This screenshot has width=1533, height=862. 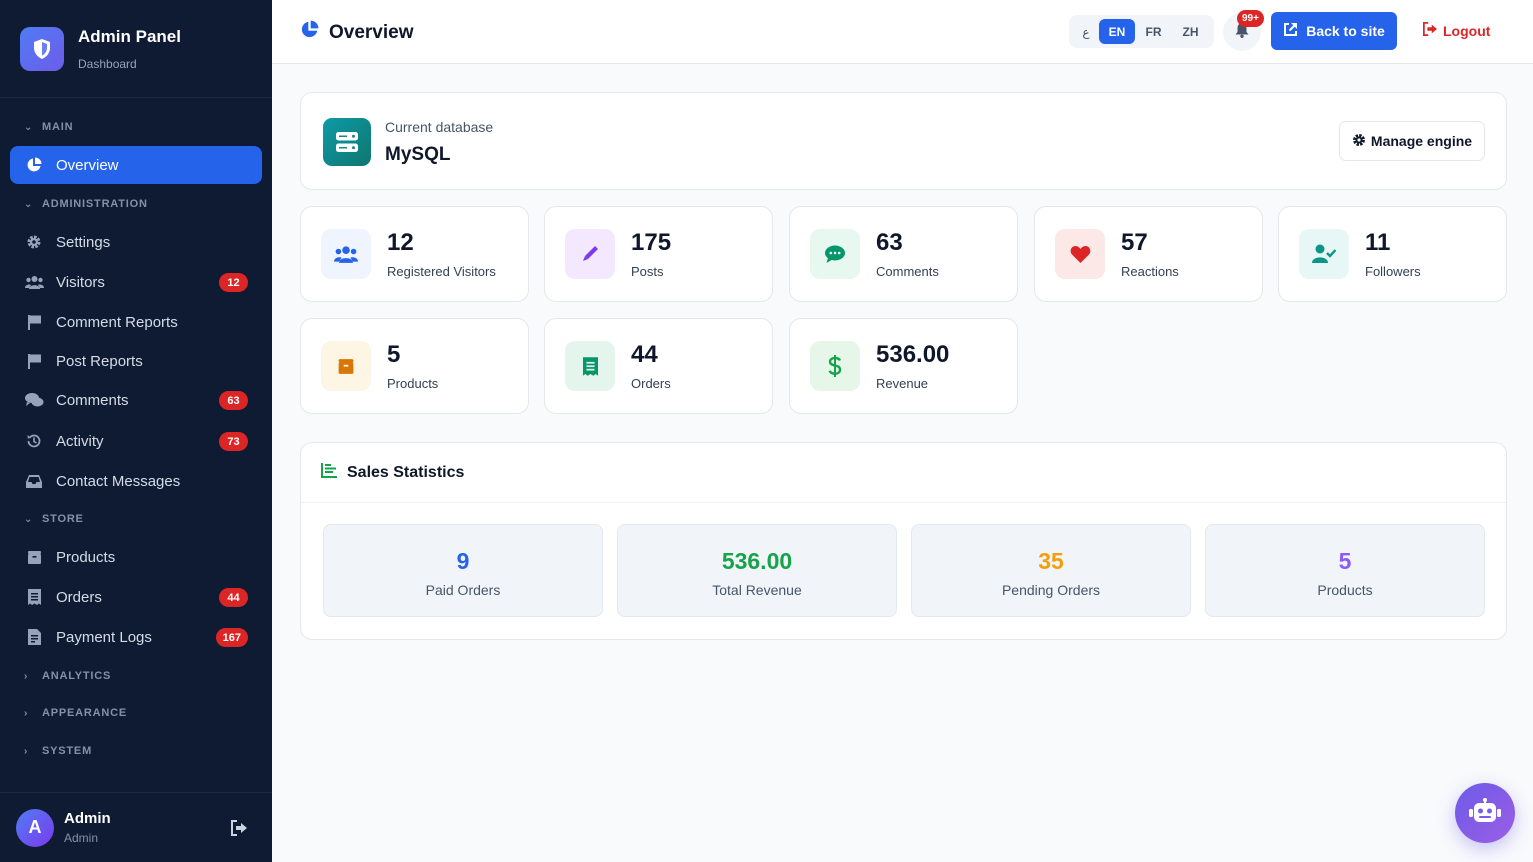 I want to click on user-profile: A Admin Admin, so click(x=136, y=827).